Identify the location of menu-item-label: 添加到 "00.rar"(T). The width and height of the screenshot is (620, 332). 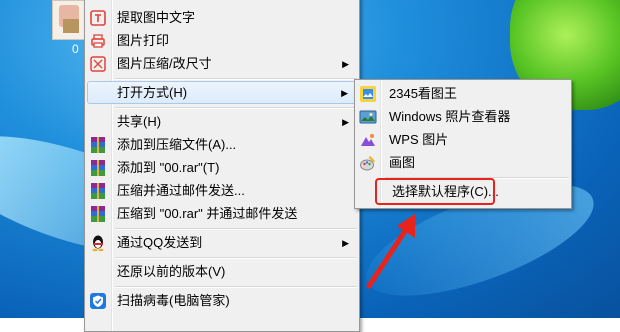
(168, 167).